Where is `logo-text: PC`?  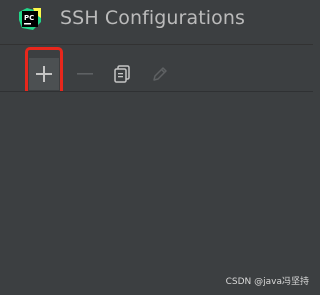 logo-text: PC is located at coordinates (29, 18).